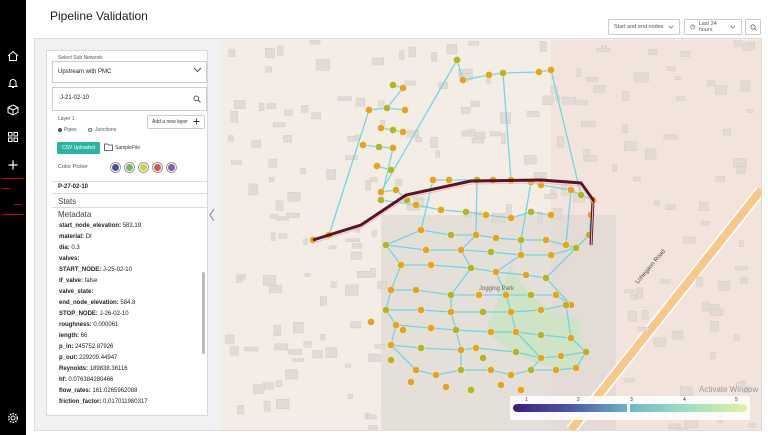 This screenshot has height=435, width=768. Describe the element at coordinates (13, 165) in the screenshot. I see `plus-icon` at that location.